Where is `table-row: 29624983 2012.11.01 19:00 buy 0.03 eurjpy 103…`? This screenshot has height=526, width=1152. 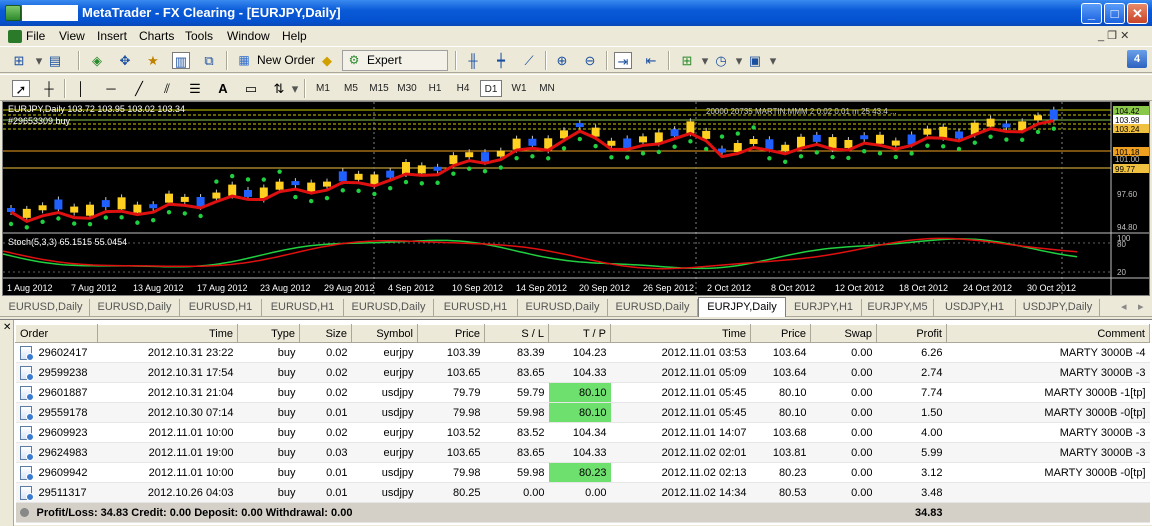 table-row: 29624983 2012.11.01 19:00 buy 0.03 eurjpy 103… is located at coordinates (582, 452).